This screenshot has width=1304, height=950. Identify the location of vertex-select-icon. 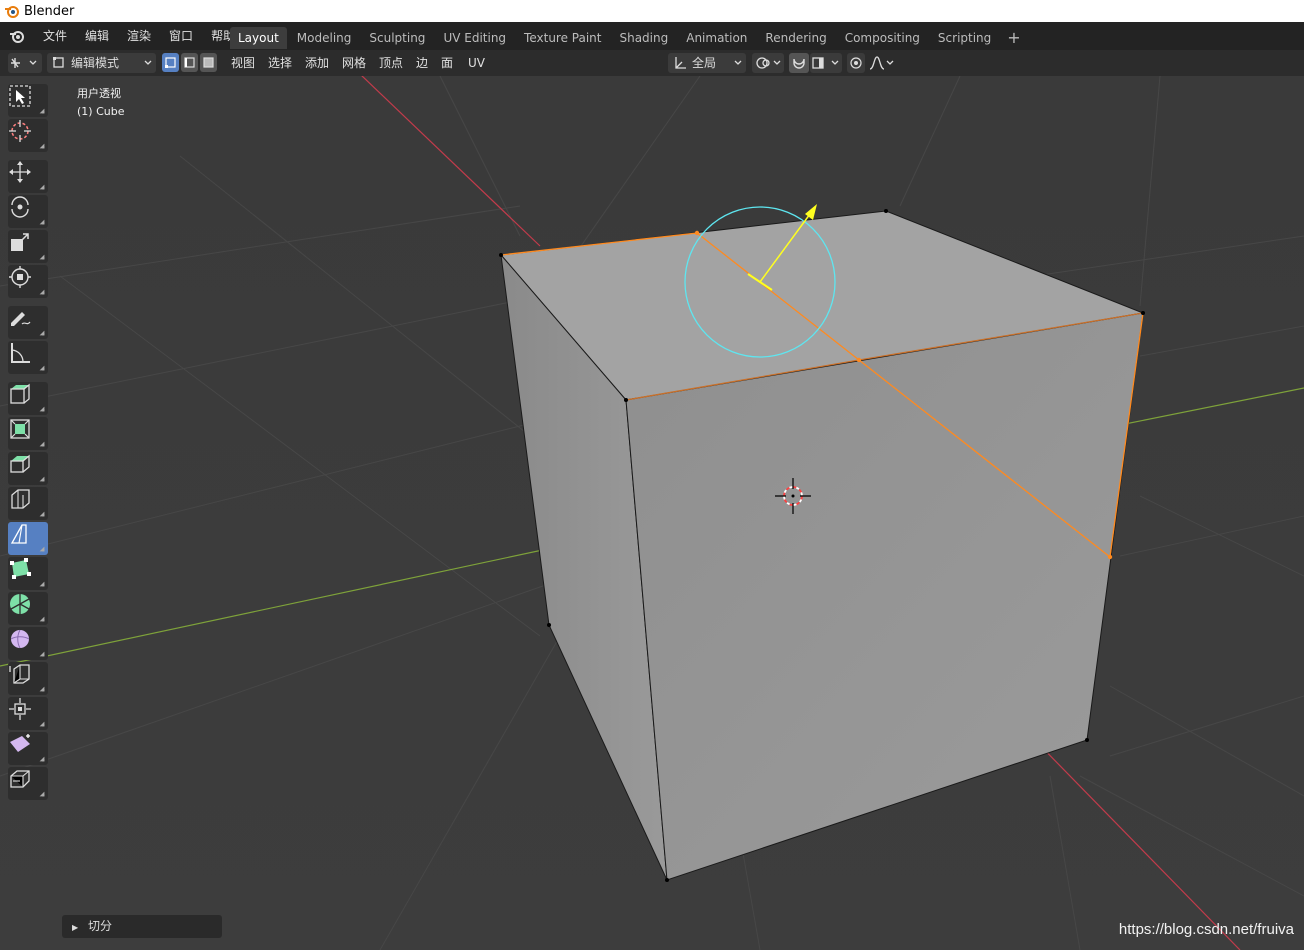
(170, 62).